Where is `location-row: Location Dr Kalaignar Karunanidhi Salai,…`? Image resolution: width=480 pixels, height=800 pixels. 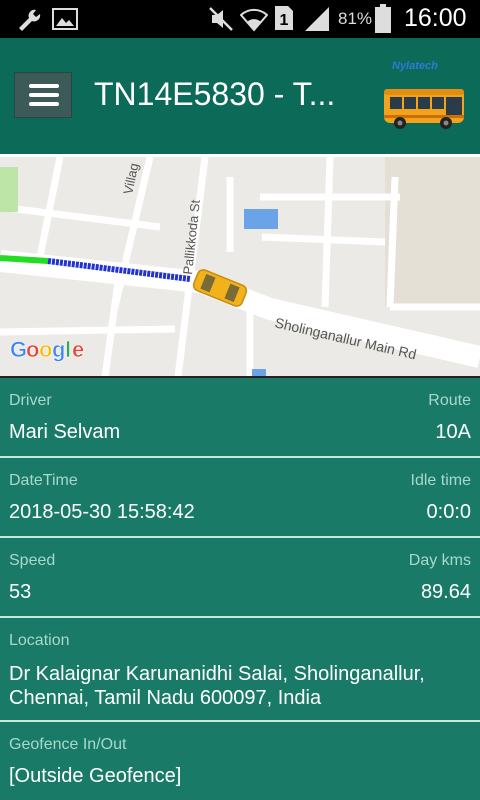
location-row: Location Dr Kalaignar Karunanidhi Salai,… is located at coordinates (240, 670).